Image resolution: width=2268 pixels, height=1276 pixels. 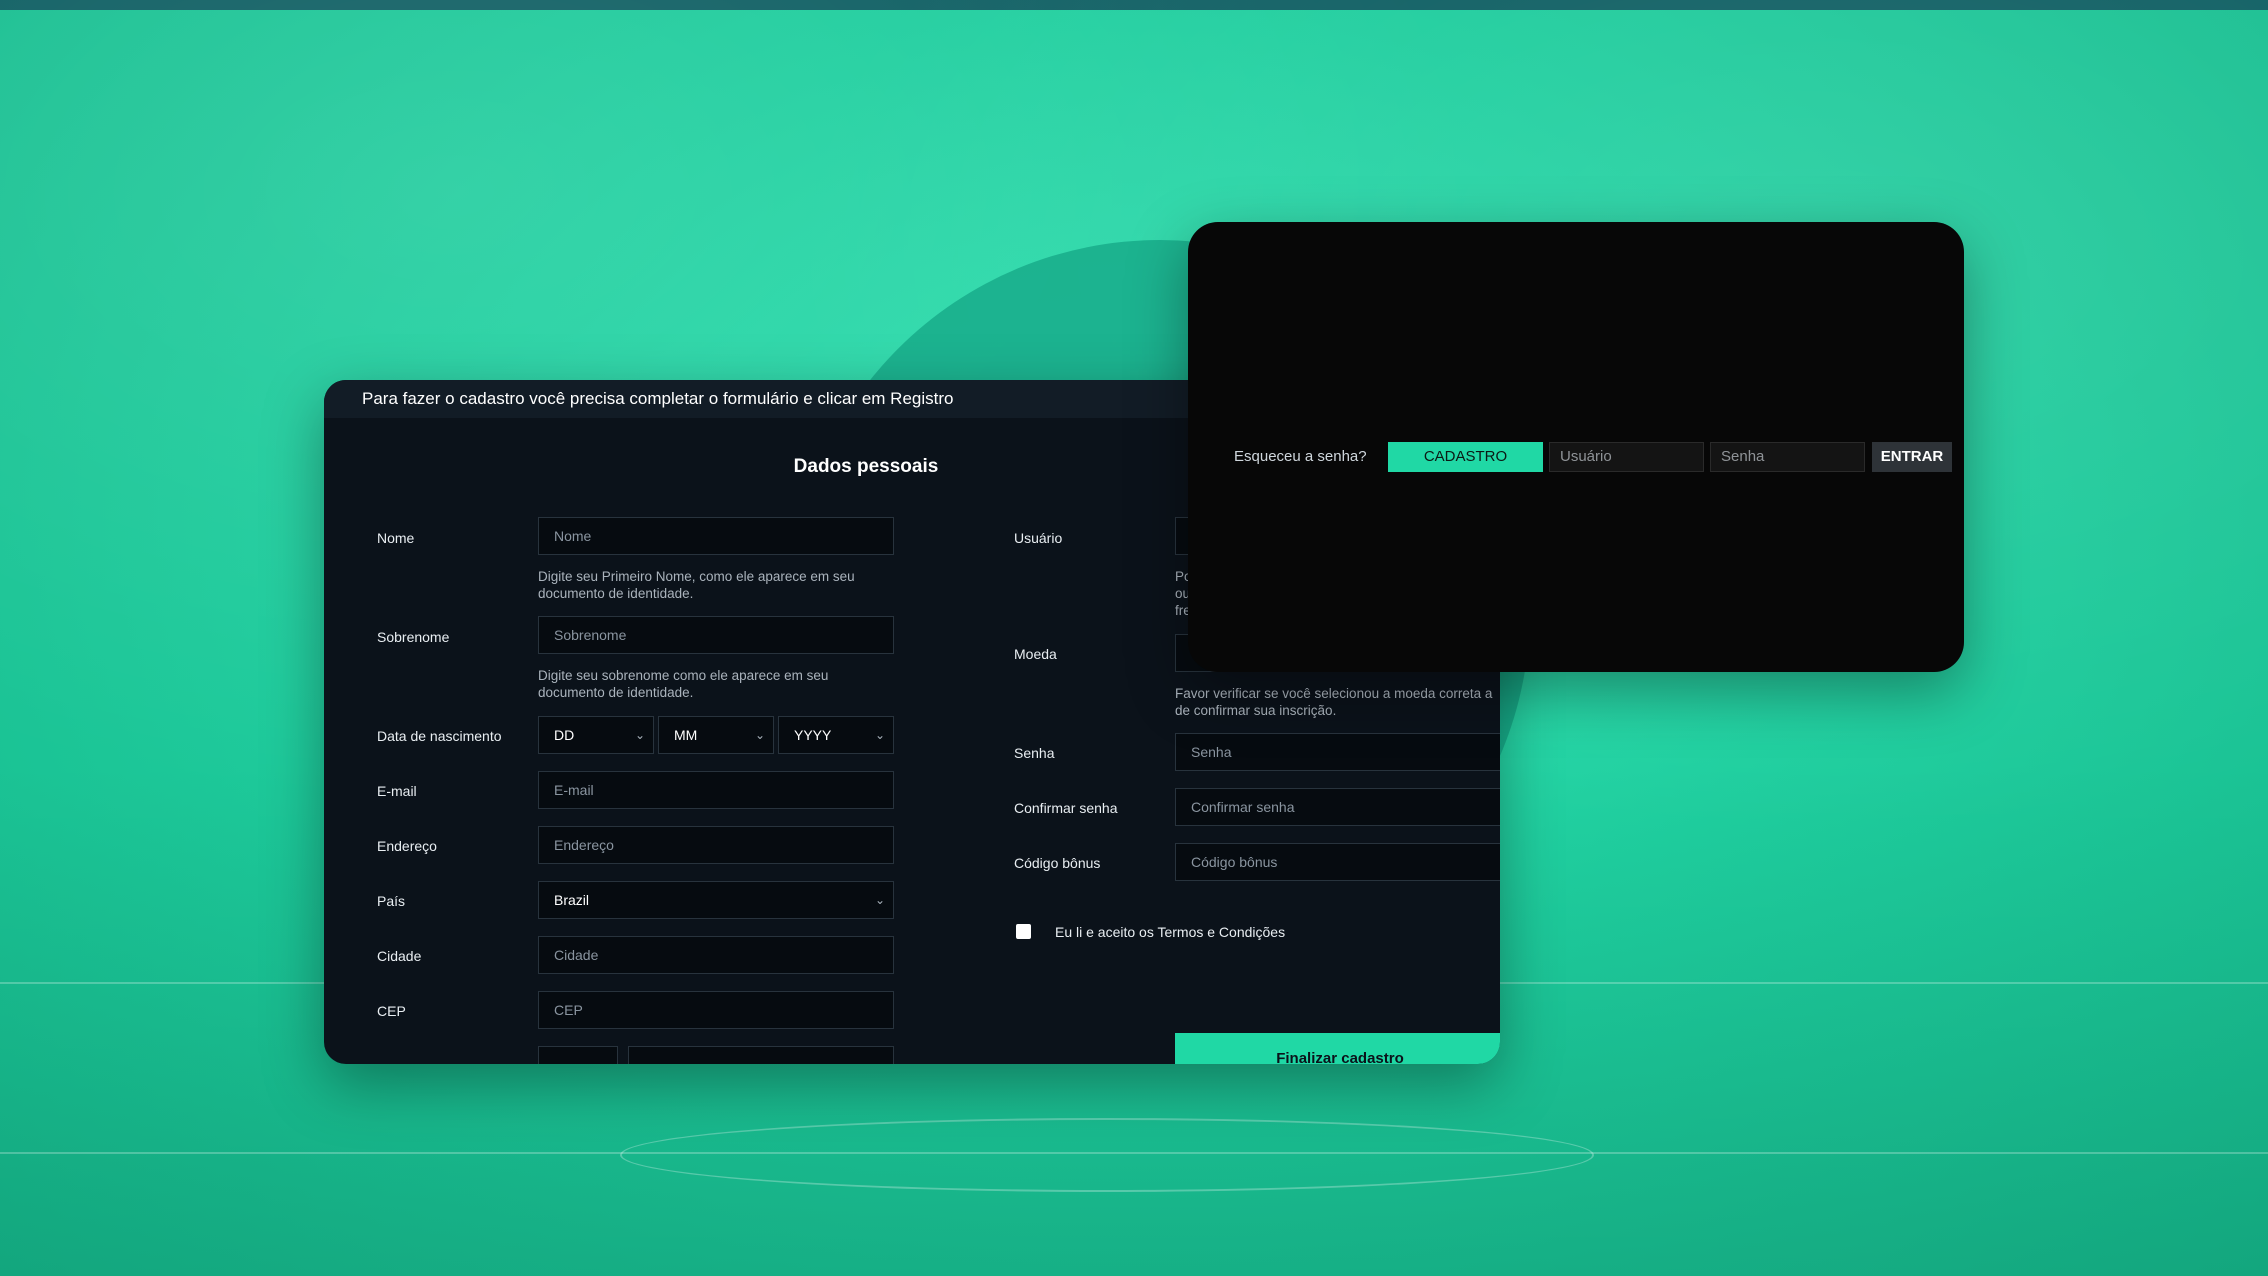 I want to click on senha-label: Senha, so click(x=1034, y=753).